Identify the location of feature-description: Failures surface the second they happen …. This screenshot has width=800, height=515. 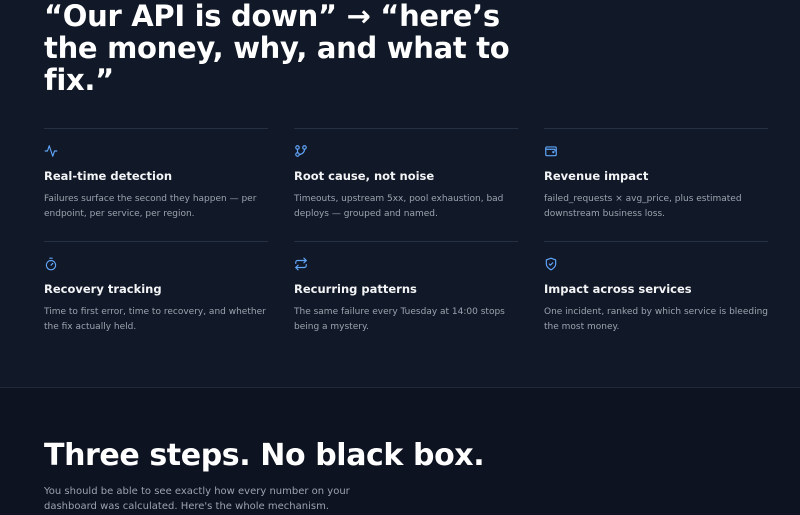
(150, 206).